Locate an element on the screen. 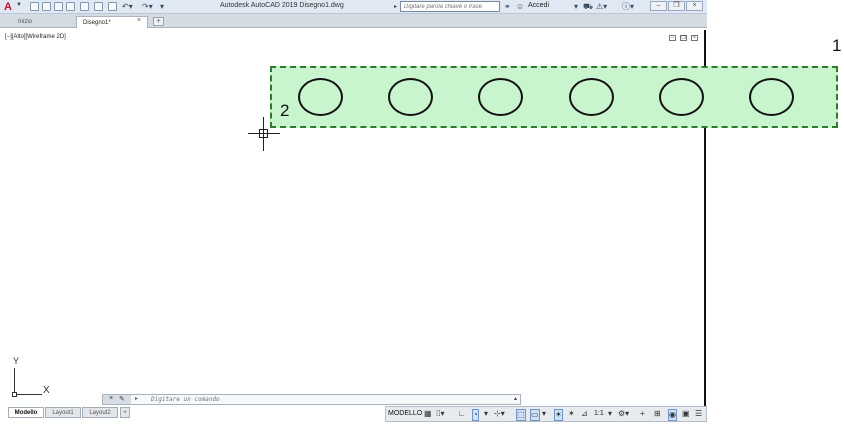 This screenshot has width=844, height=424. object-snap-tracking-icon: ⊹▾ is located at coordinates (499, 414).